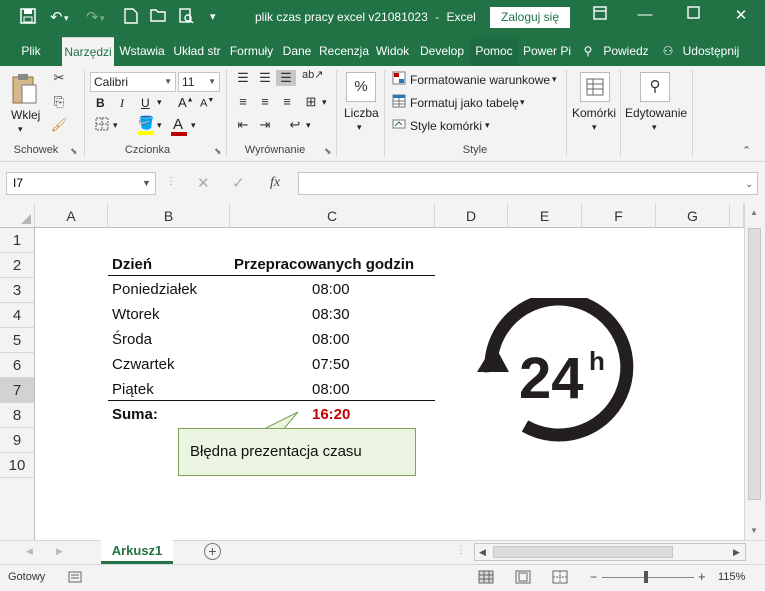 This screenshot has height=591, width=765. I want to click on column-header: C, so click(332, 216).